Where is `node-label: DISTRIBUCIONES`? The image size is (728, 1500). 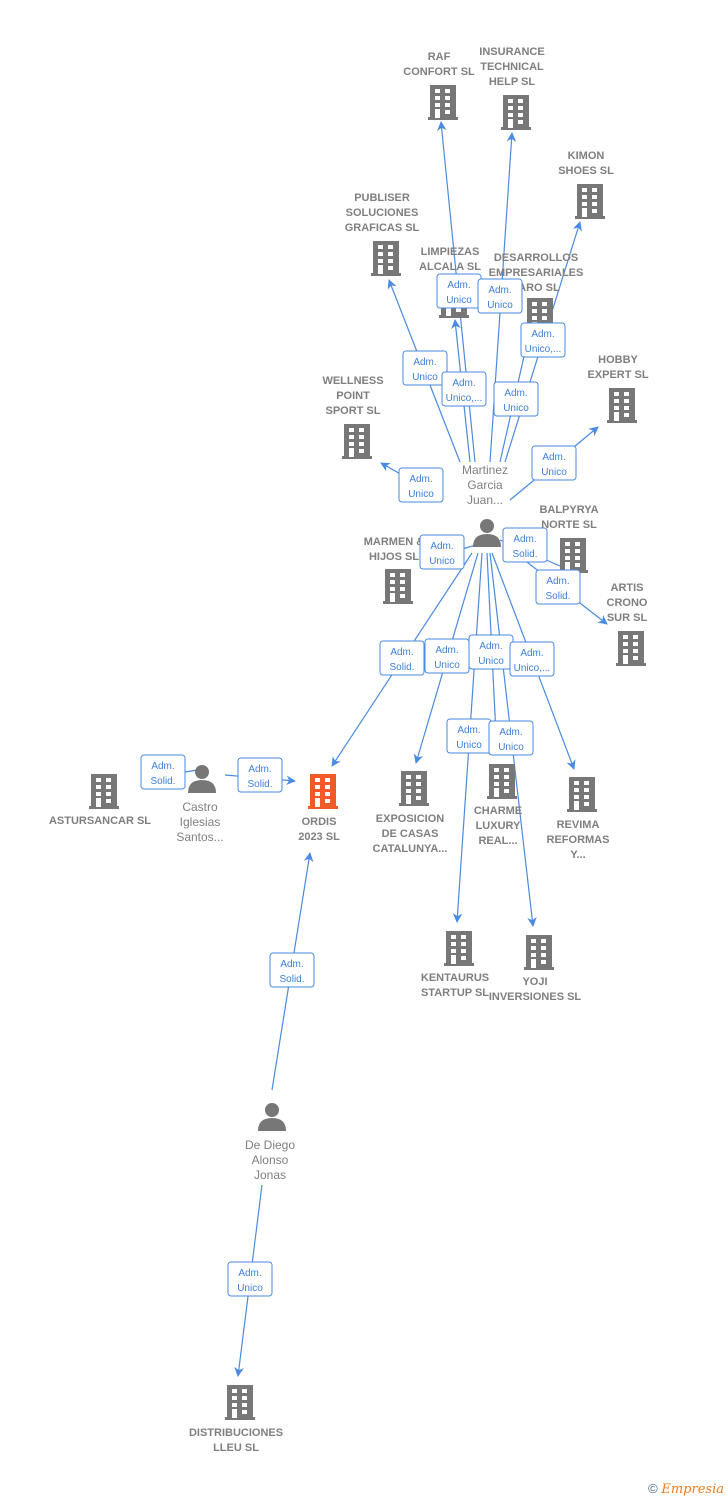
node-label: DISTRIBUCIONES is located at coordinates (236, 1433).